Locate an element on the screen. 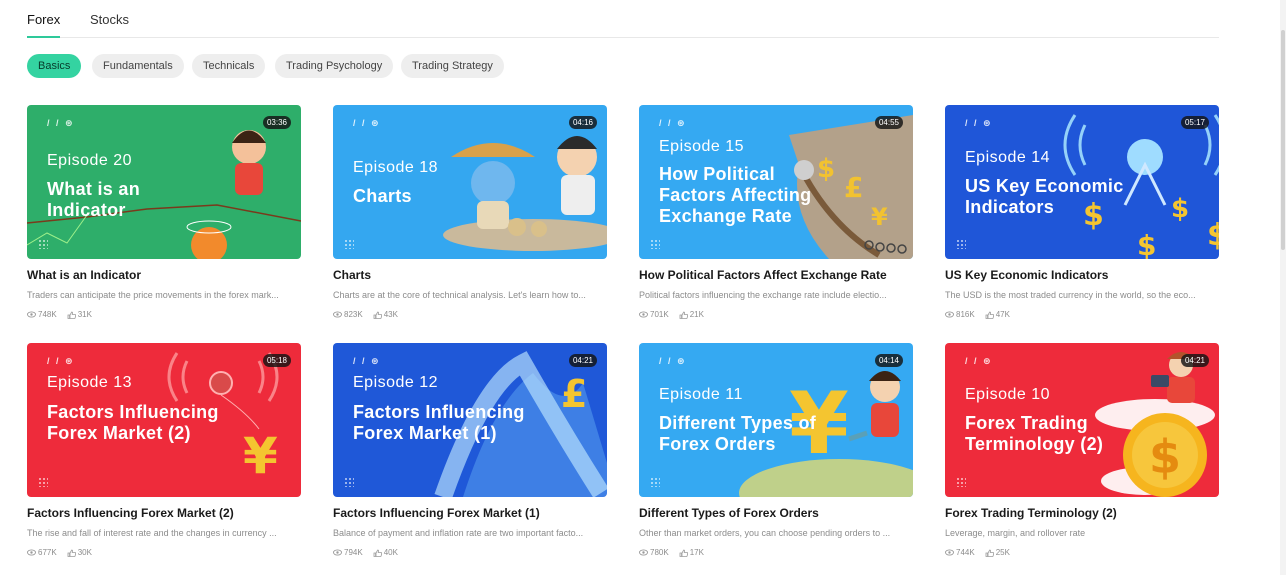  video-title: Factors Influencing Forex Market (1) is located at coordinates (470, 513).